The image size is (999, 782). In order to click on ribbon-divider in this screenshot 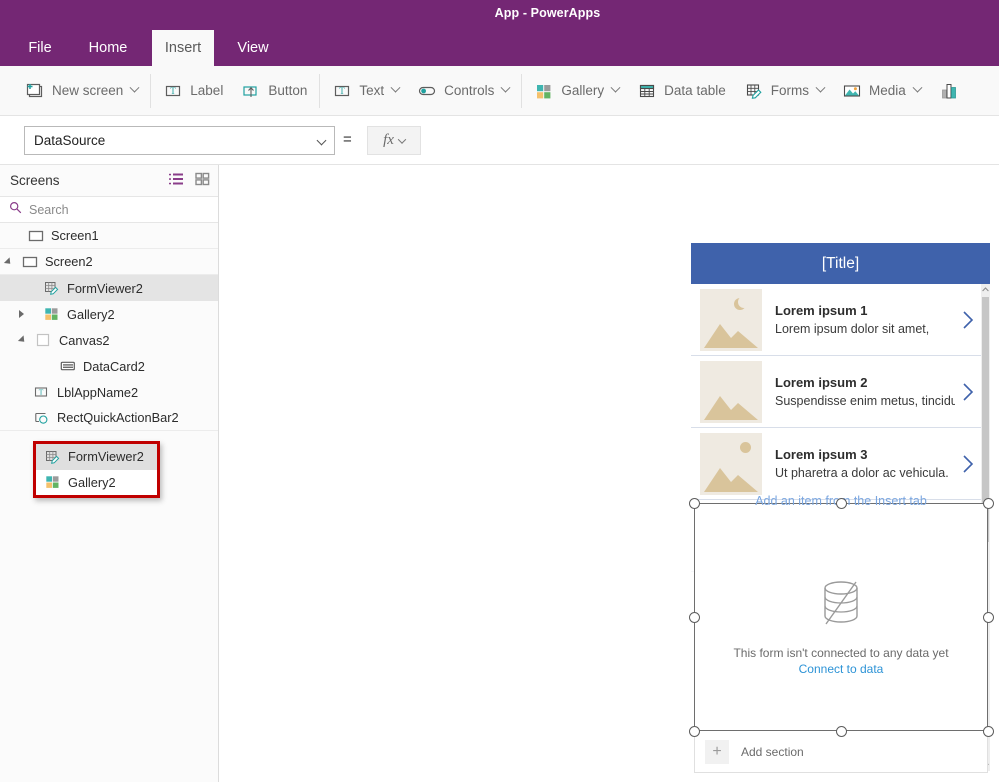, I will do `click(320, 90)`.